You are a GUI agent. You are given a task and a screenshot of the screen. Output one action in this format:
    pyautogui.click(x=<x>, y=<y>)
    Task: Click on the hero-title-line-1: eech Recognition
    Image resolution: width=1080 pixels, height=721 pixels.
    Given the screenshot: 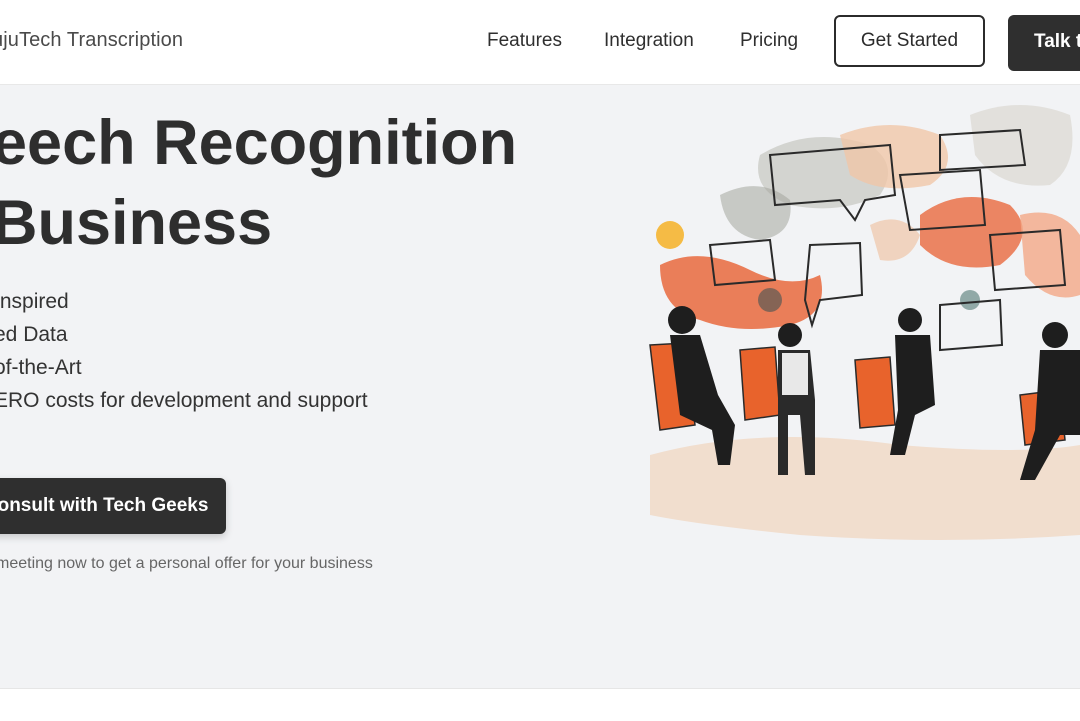 What is the action you would take?
    pyautogui.click(x=259, y=143)
    